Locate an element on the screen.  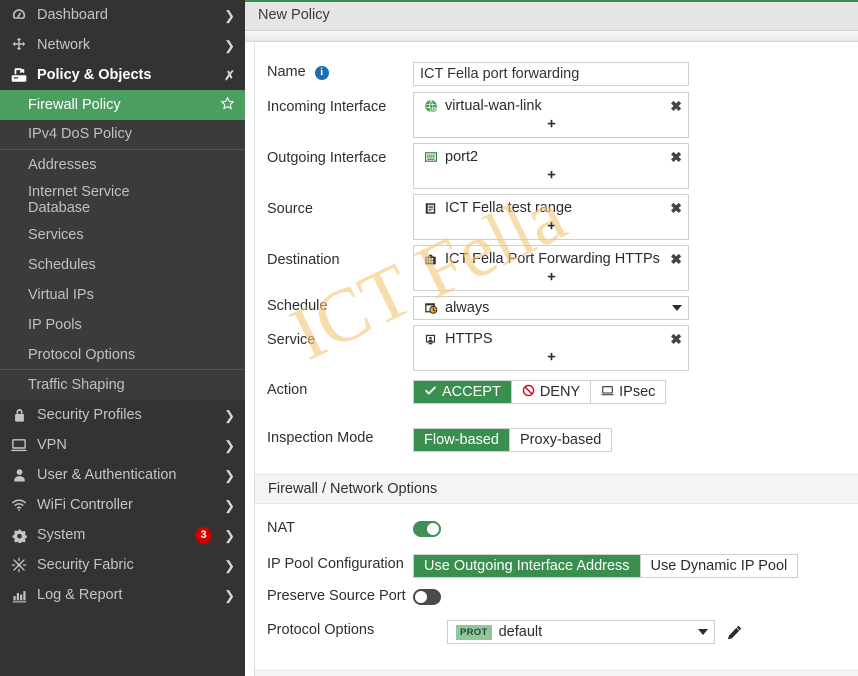
action-option-deny: DENY is located at coordinates (551, 392).